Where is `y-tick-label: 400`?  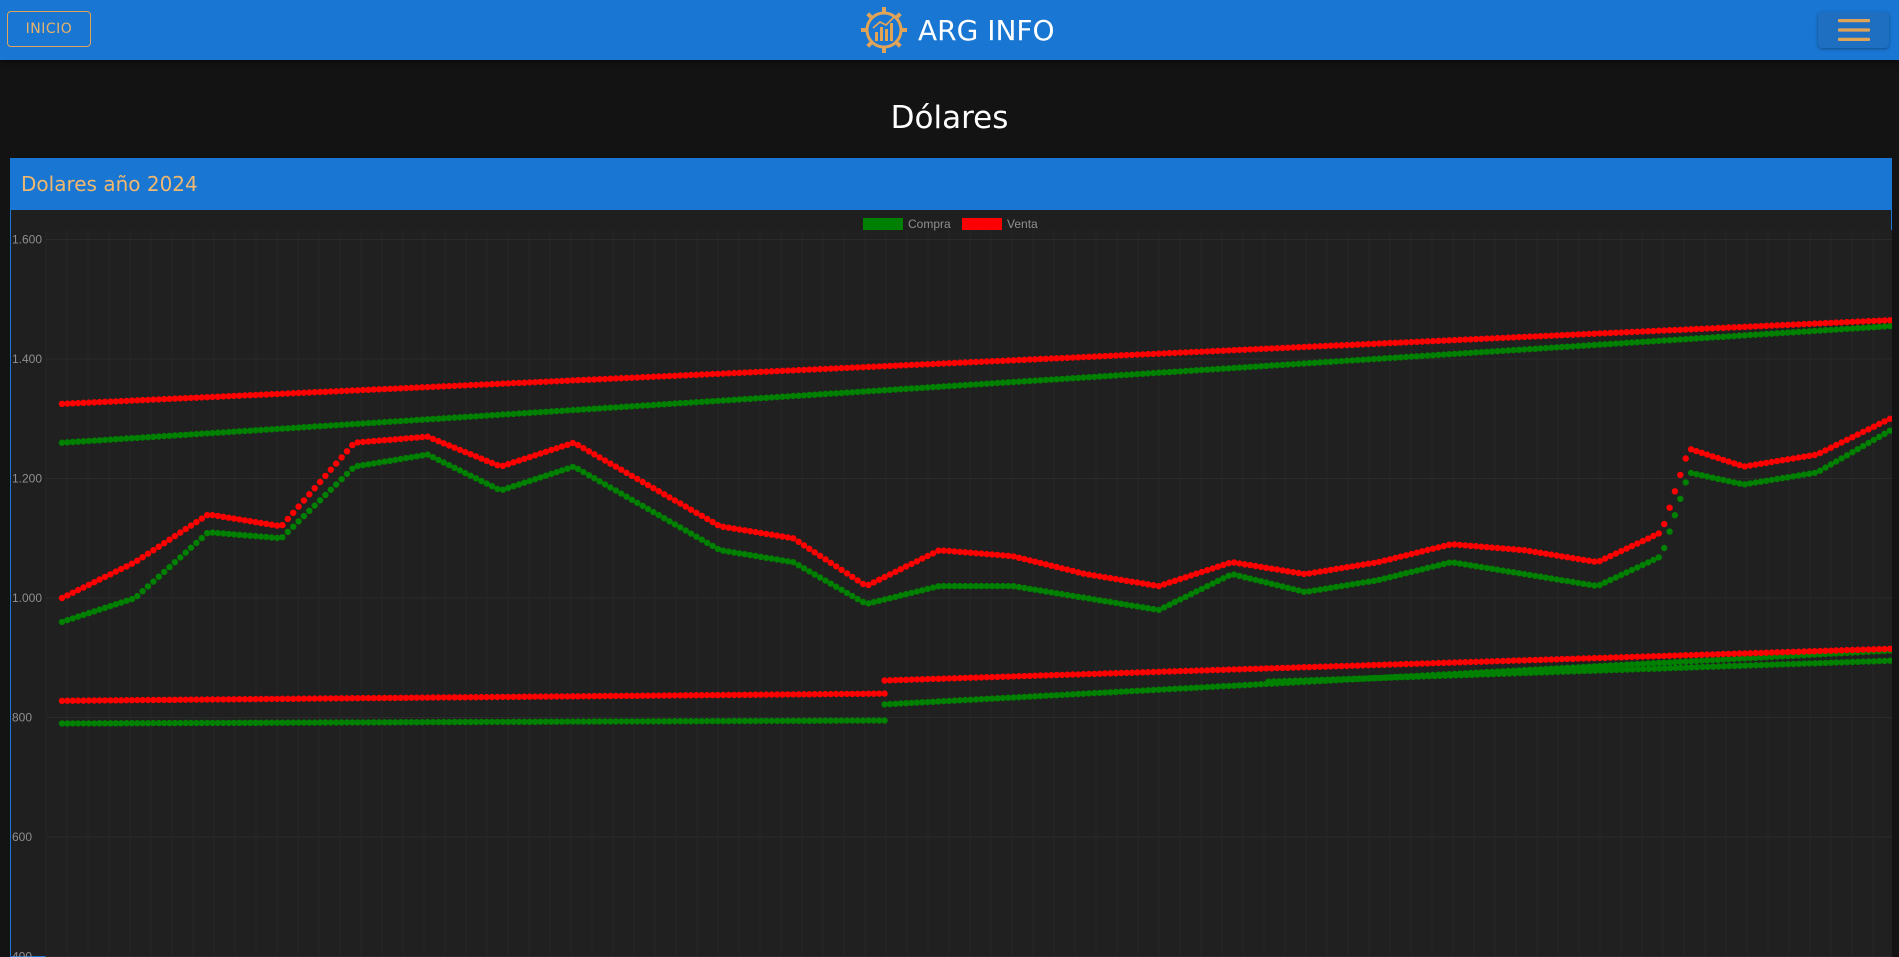
y-tick-label: 400 is located at coordinates (22, 953).